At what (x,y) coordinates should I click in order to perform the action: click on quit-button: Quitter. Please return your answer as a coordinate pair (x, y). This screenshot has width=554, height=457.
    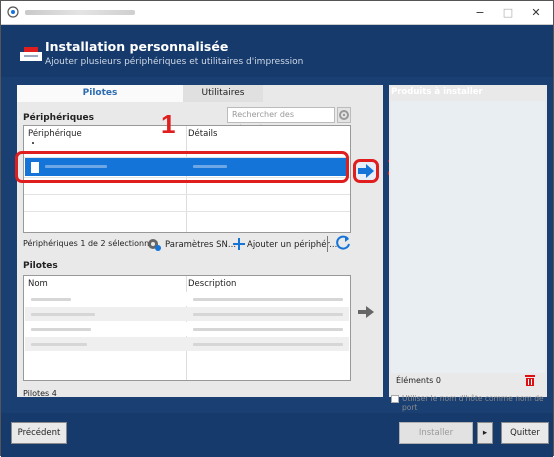
    Looking at the image, I should click on (525, 433).